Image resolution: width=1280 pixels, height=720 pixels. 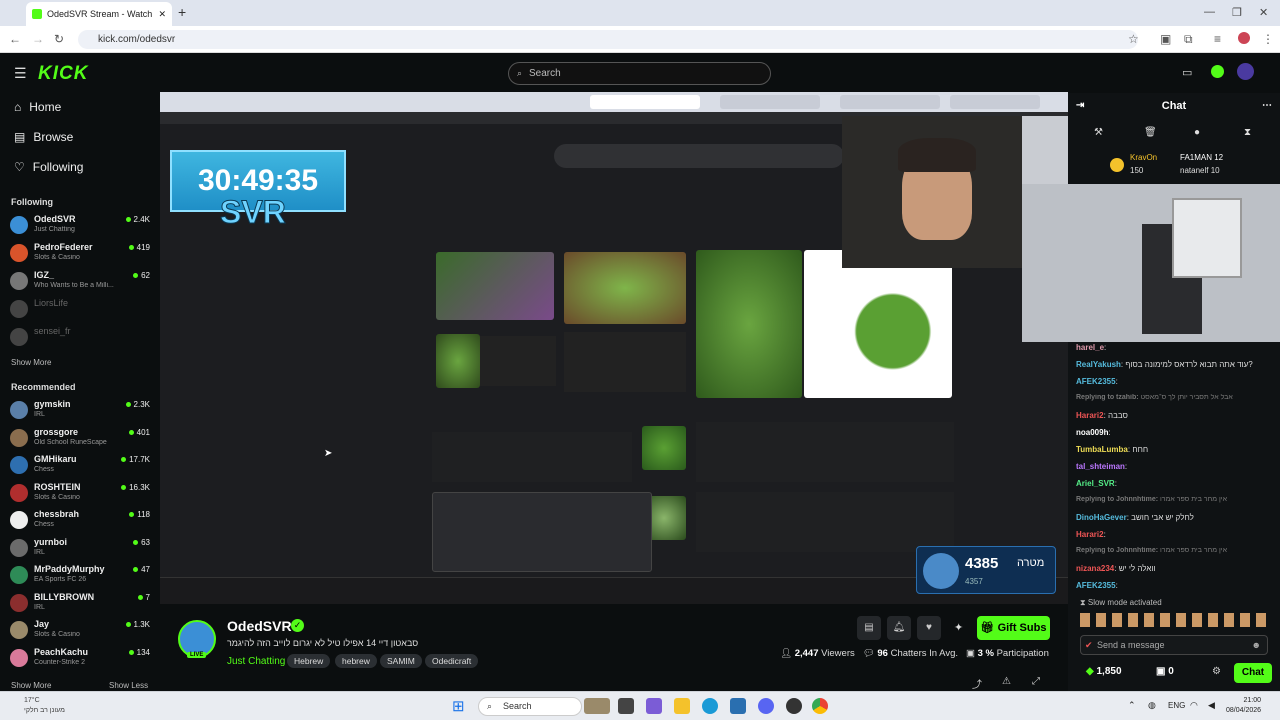 I want to click on new-tab-icon: +, so click(x=182, y=12).